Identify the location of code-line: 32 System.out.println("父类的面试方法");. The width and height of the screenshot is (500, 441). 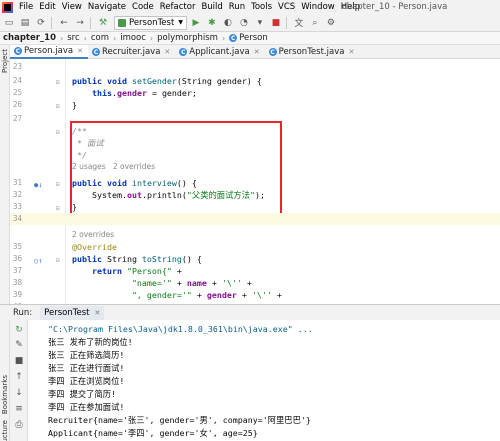
(255, 195).